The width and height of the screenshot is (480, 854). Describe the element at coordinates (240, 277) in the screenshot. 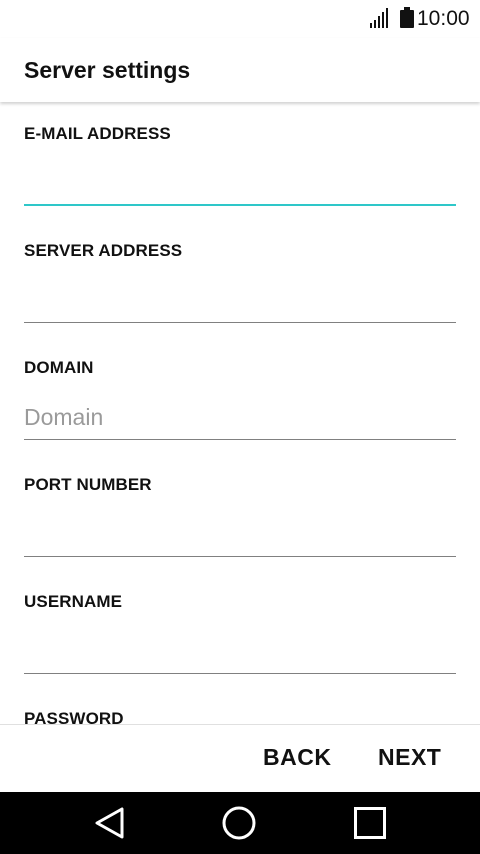

I see `server-address-field-group: SERVER ADDRESS` at that location.